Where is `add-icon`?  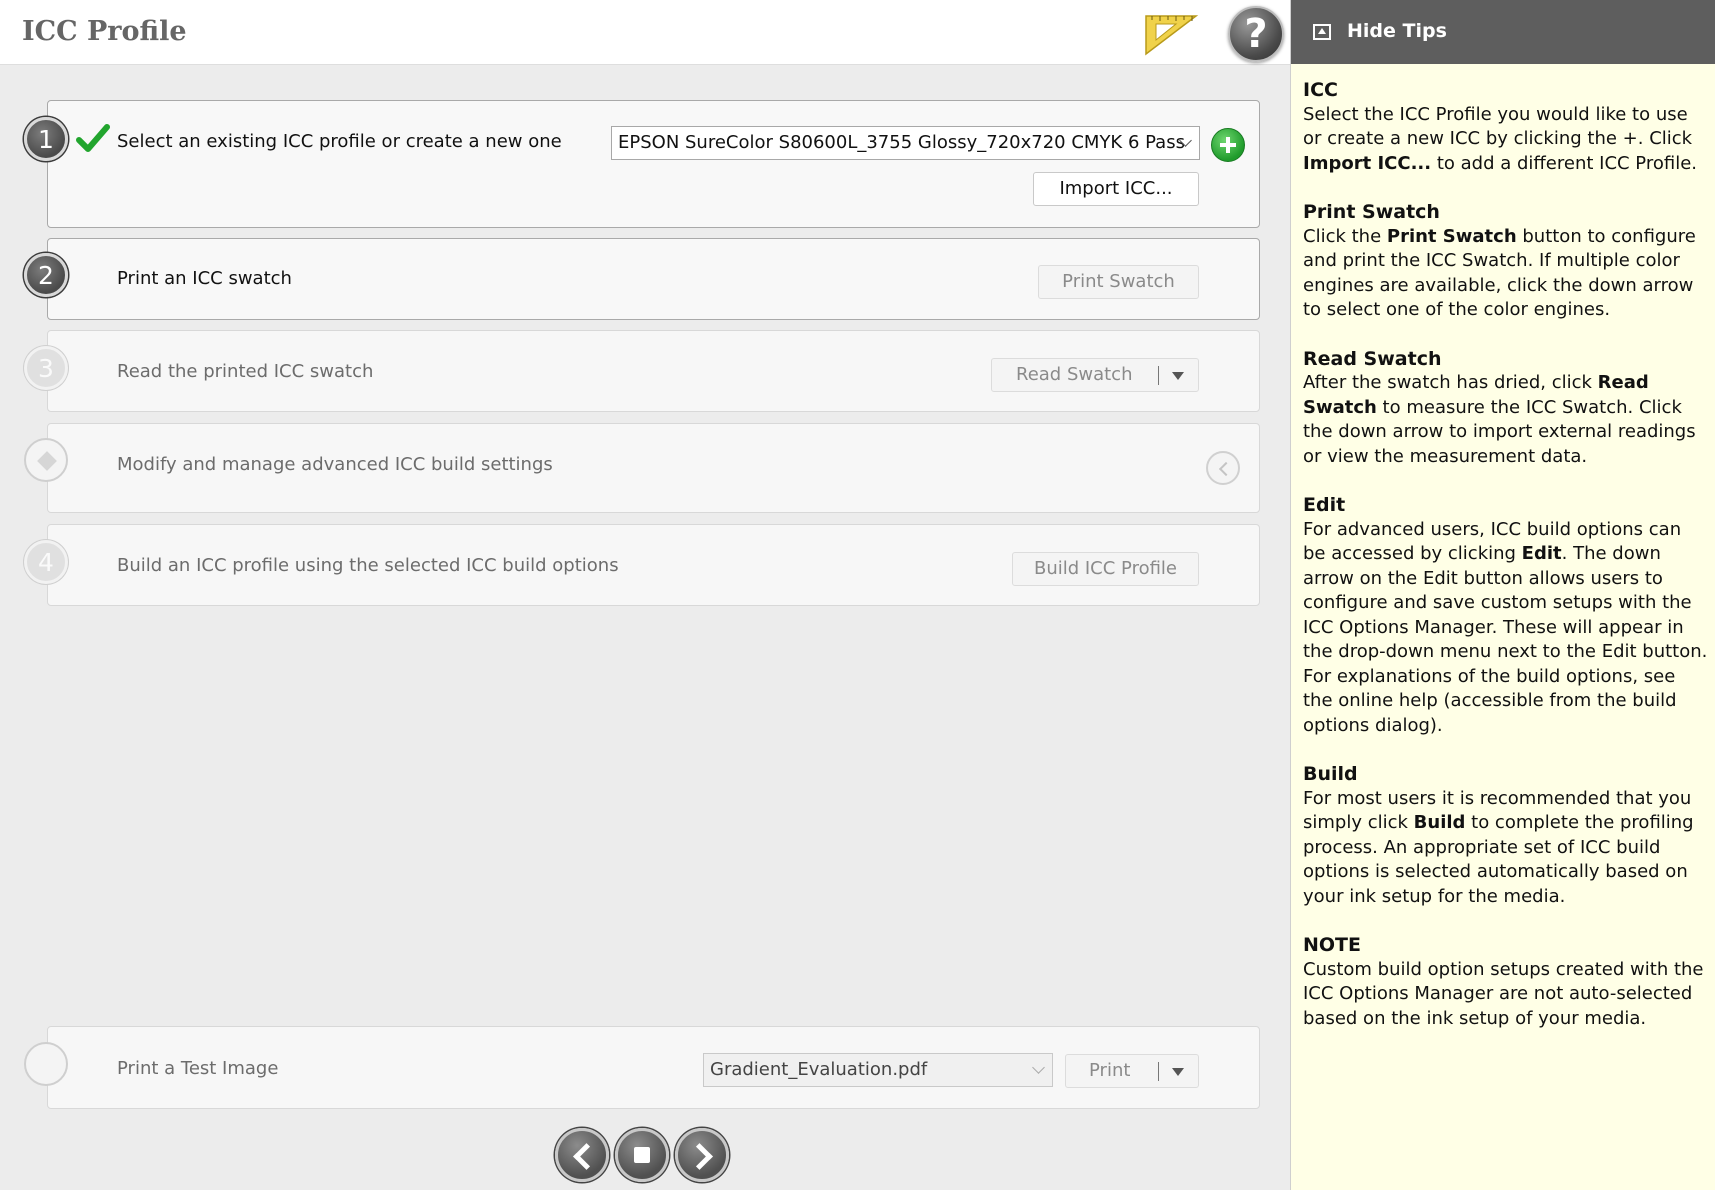
add-icon is located at coordinates (1228, 145).